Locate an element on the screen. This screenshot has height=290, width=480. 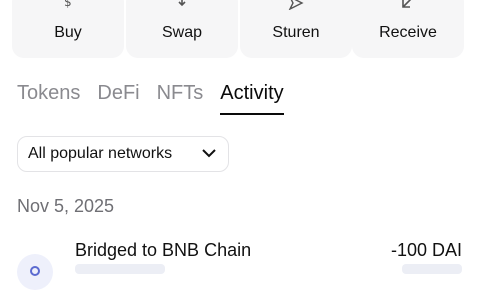
receive-button: Receive is located at coordinates (408, 29).